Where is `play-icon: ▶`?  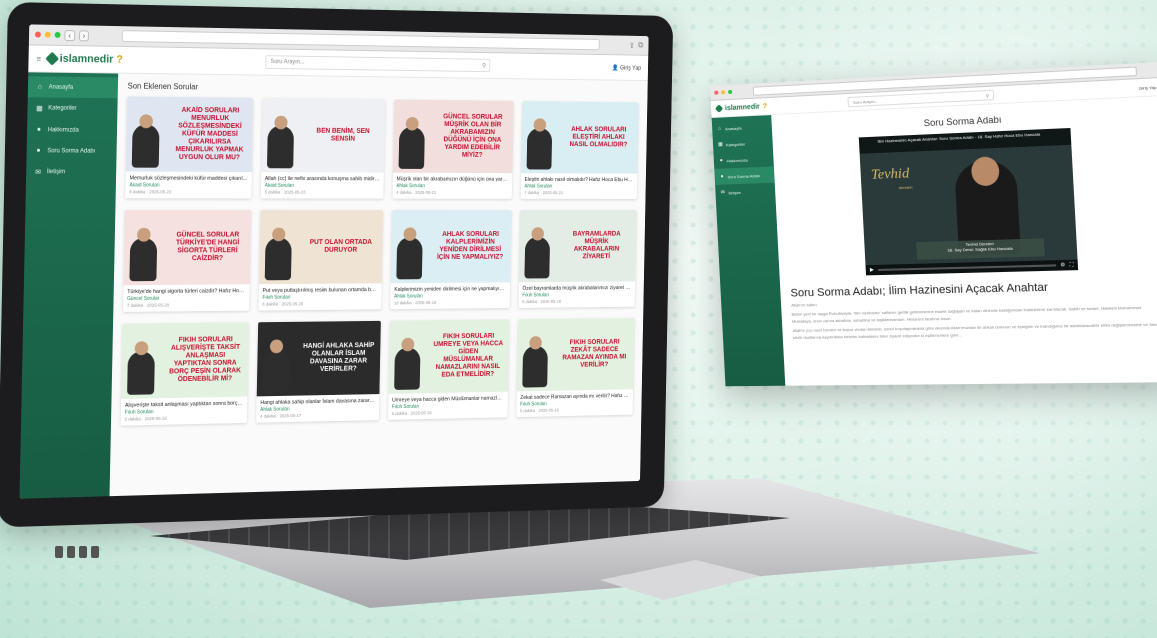 play-icon: ▶ is located at coordinates (872, 270).